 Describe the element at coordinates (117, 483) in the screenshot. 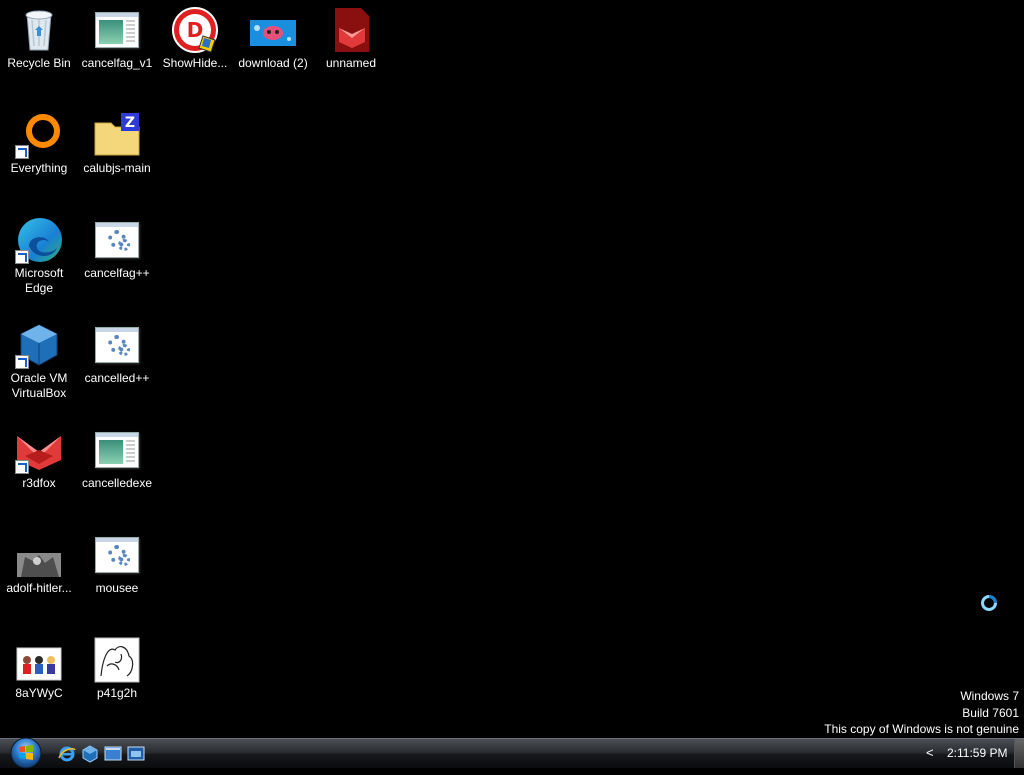

I see `cancelledexe-label: cancelledexe` at that location.